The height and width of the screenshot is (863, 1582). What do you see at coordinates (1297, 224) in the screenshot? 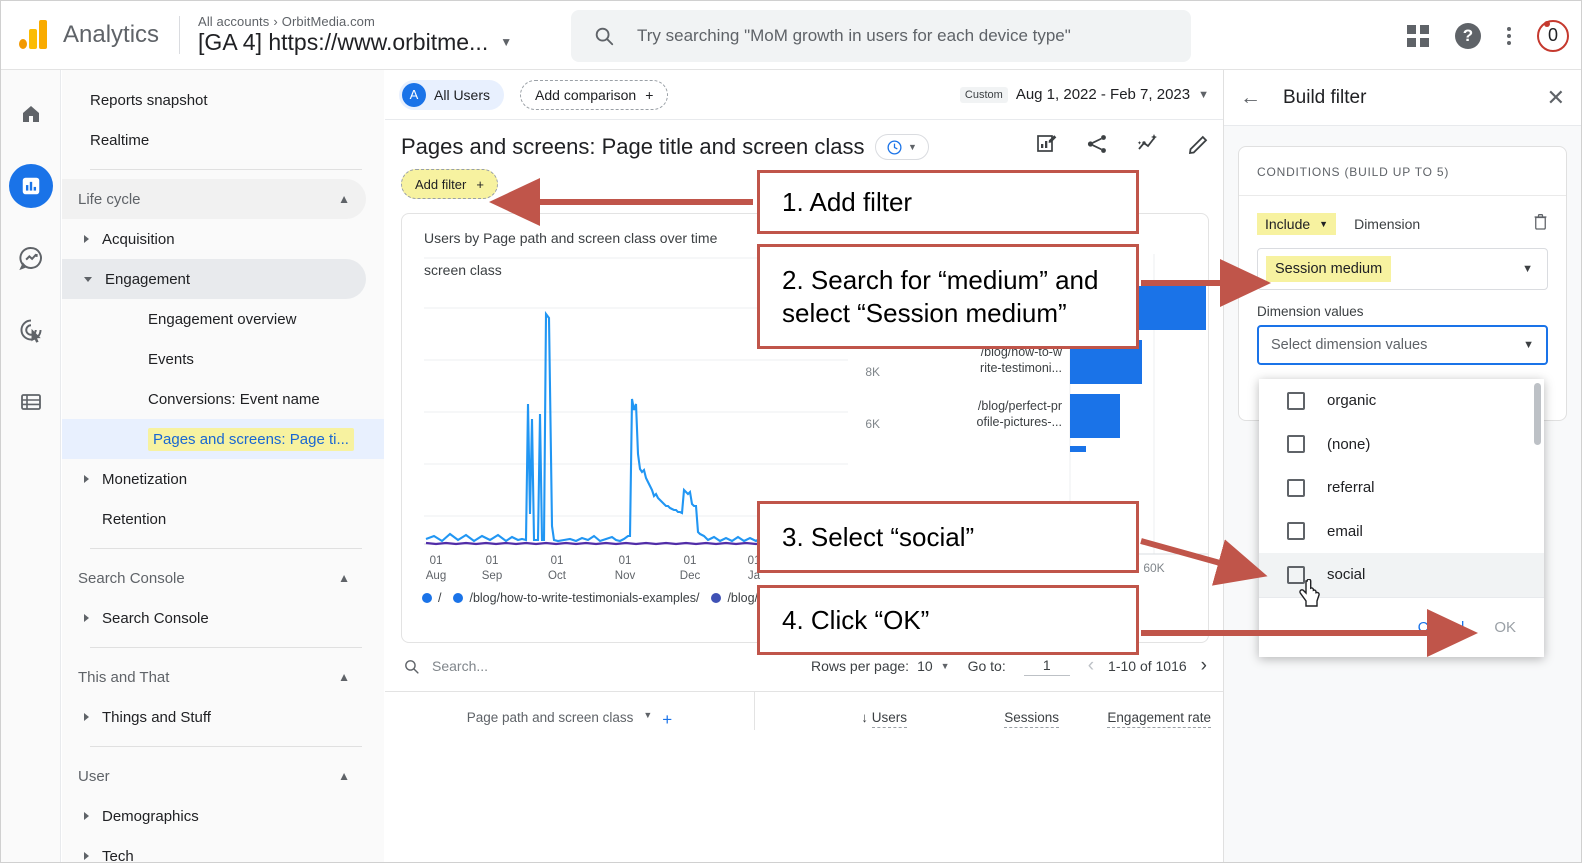
I see `include-exclude-select: Include ▼` at bounding box center [1297, 224].